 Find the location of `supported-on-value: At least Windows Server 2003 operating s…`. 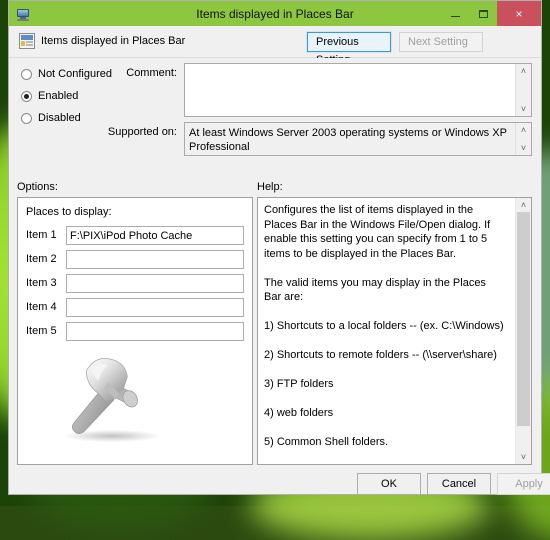

supported-on-value: At least Windows Server 2003 operating s… is located at coordinates (350, 140).